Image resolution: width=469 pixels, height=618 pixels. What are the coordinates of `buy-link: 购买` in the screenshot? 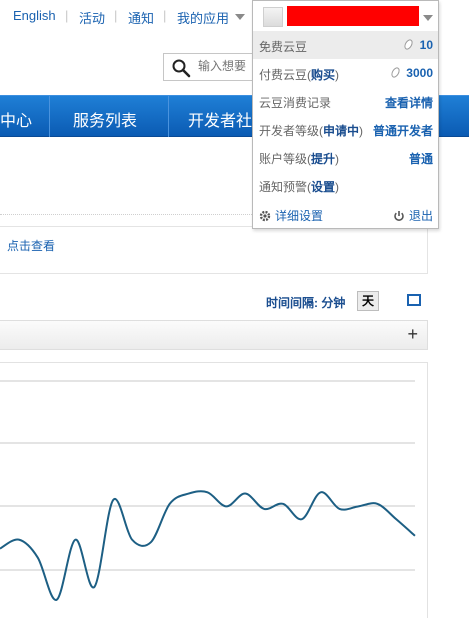 It's located at (323, 75).